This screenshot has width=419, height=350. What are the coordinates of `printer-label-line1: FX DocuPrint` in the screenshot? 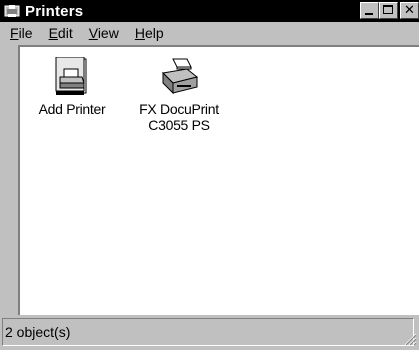 It's located at (179, 109).